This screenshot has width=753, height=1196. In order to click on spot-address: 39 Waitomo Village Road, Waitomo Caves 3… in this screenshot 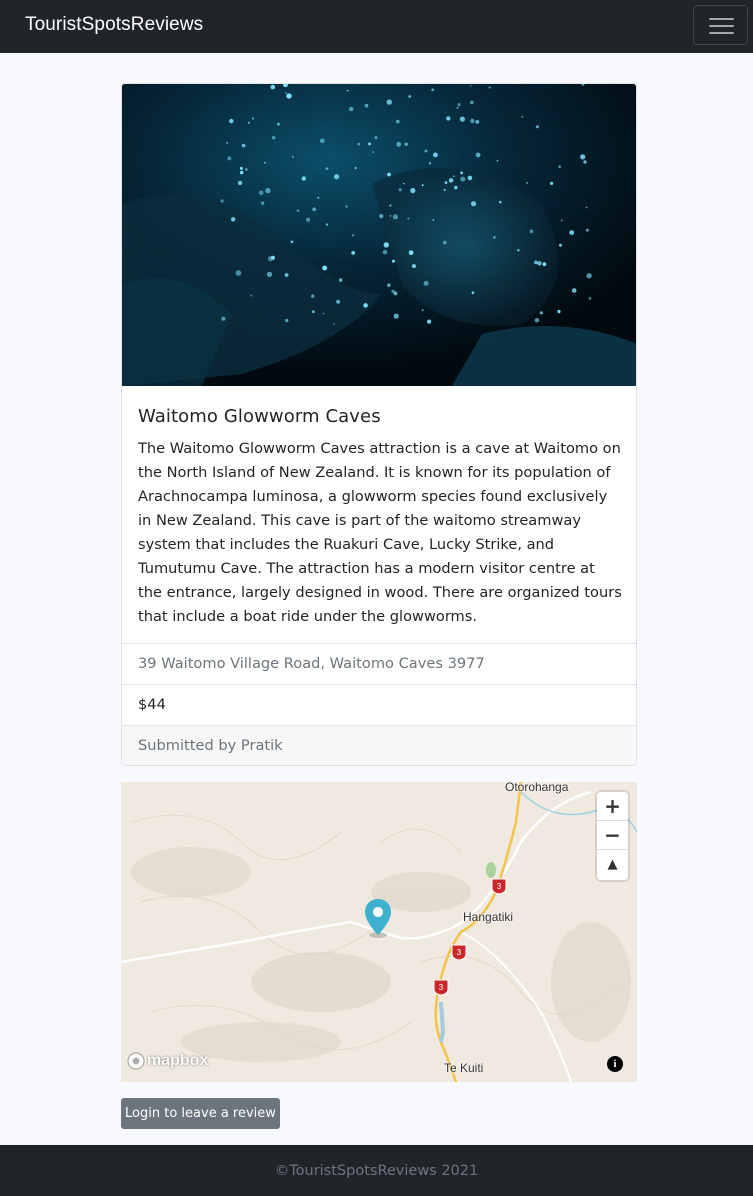, I will do `click(379, 663)`.